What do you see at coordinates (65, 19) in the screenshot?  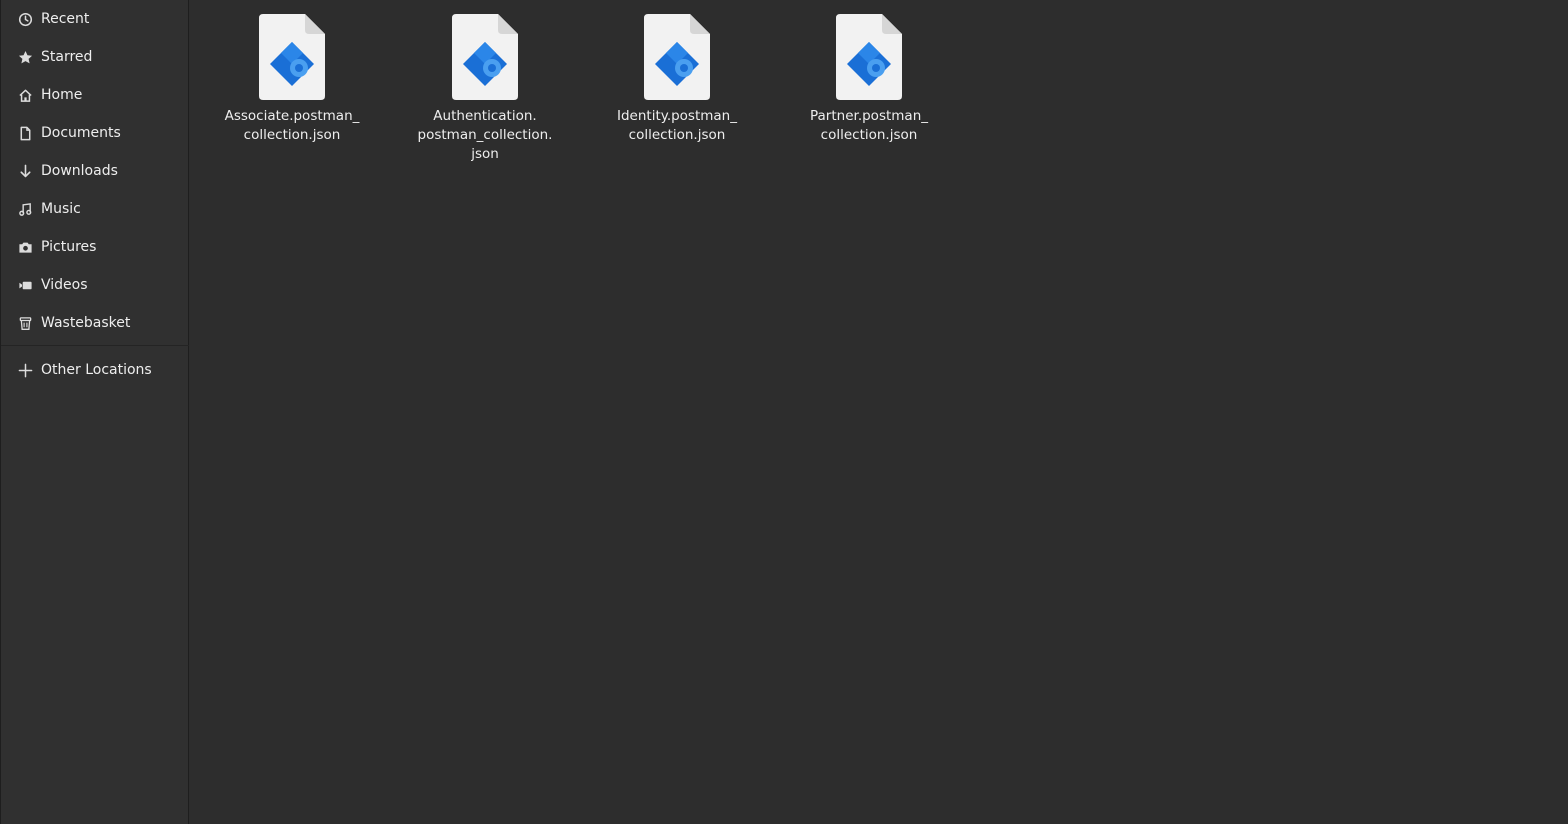 I see `sidebar-item-label: Recent` at bounding box center [65, 19].